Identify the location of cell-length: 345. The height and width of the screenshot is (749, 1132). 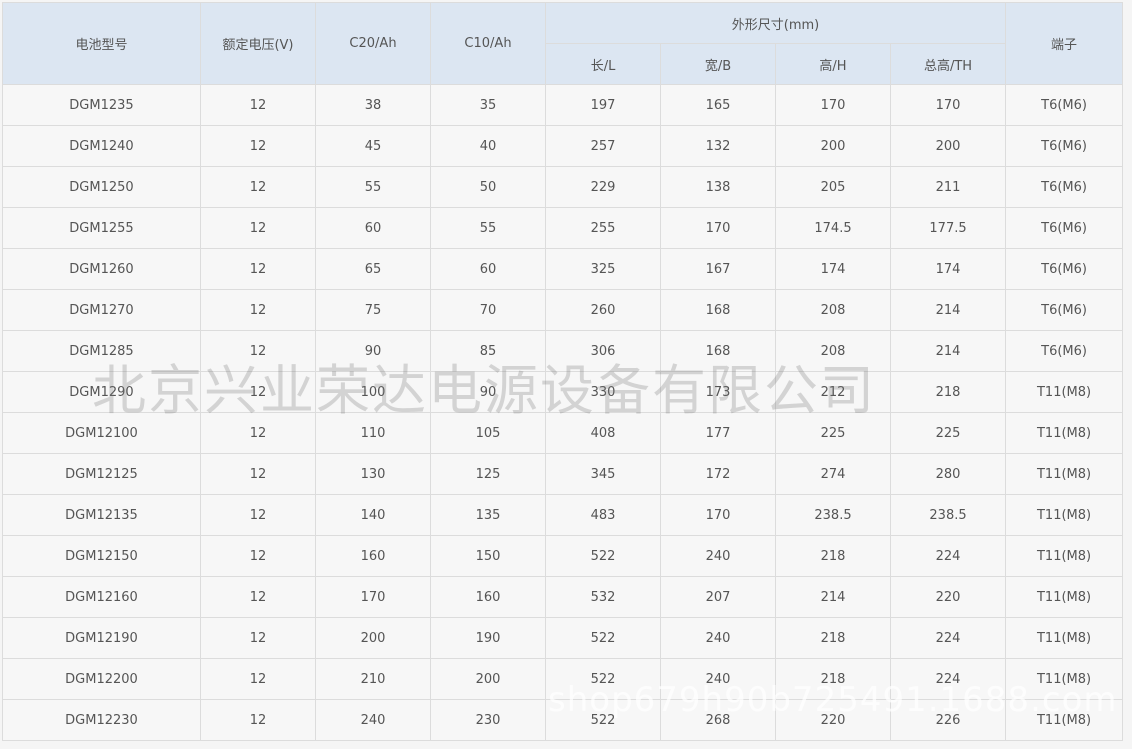
(603, 474).